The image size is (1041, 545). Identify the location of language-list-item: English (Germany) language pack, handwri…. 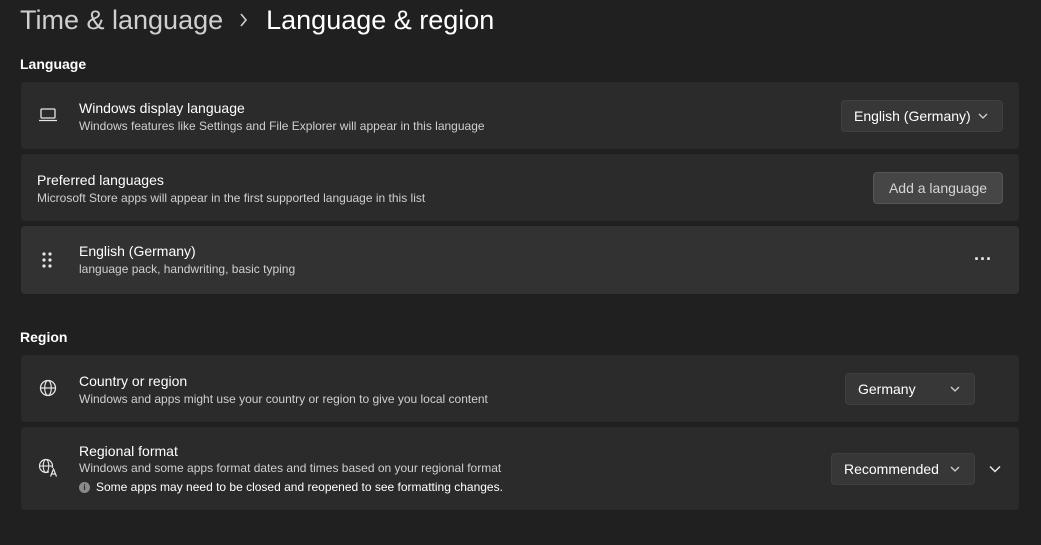
(520, 260).